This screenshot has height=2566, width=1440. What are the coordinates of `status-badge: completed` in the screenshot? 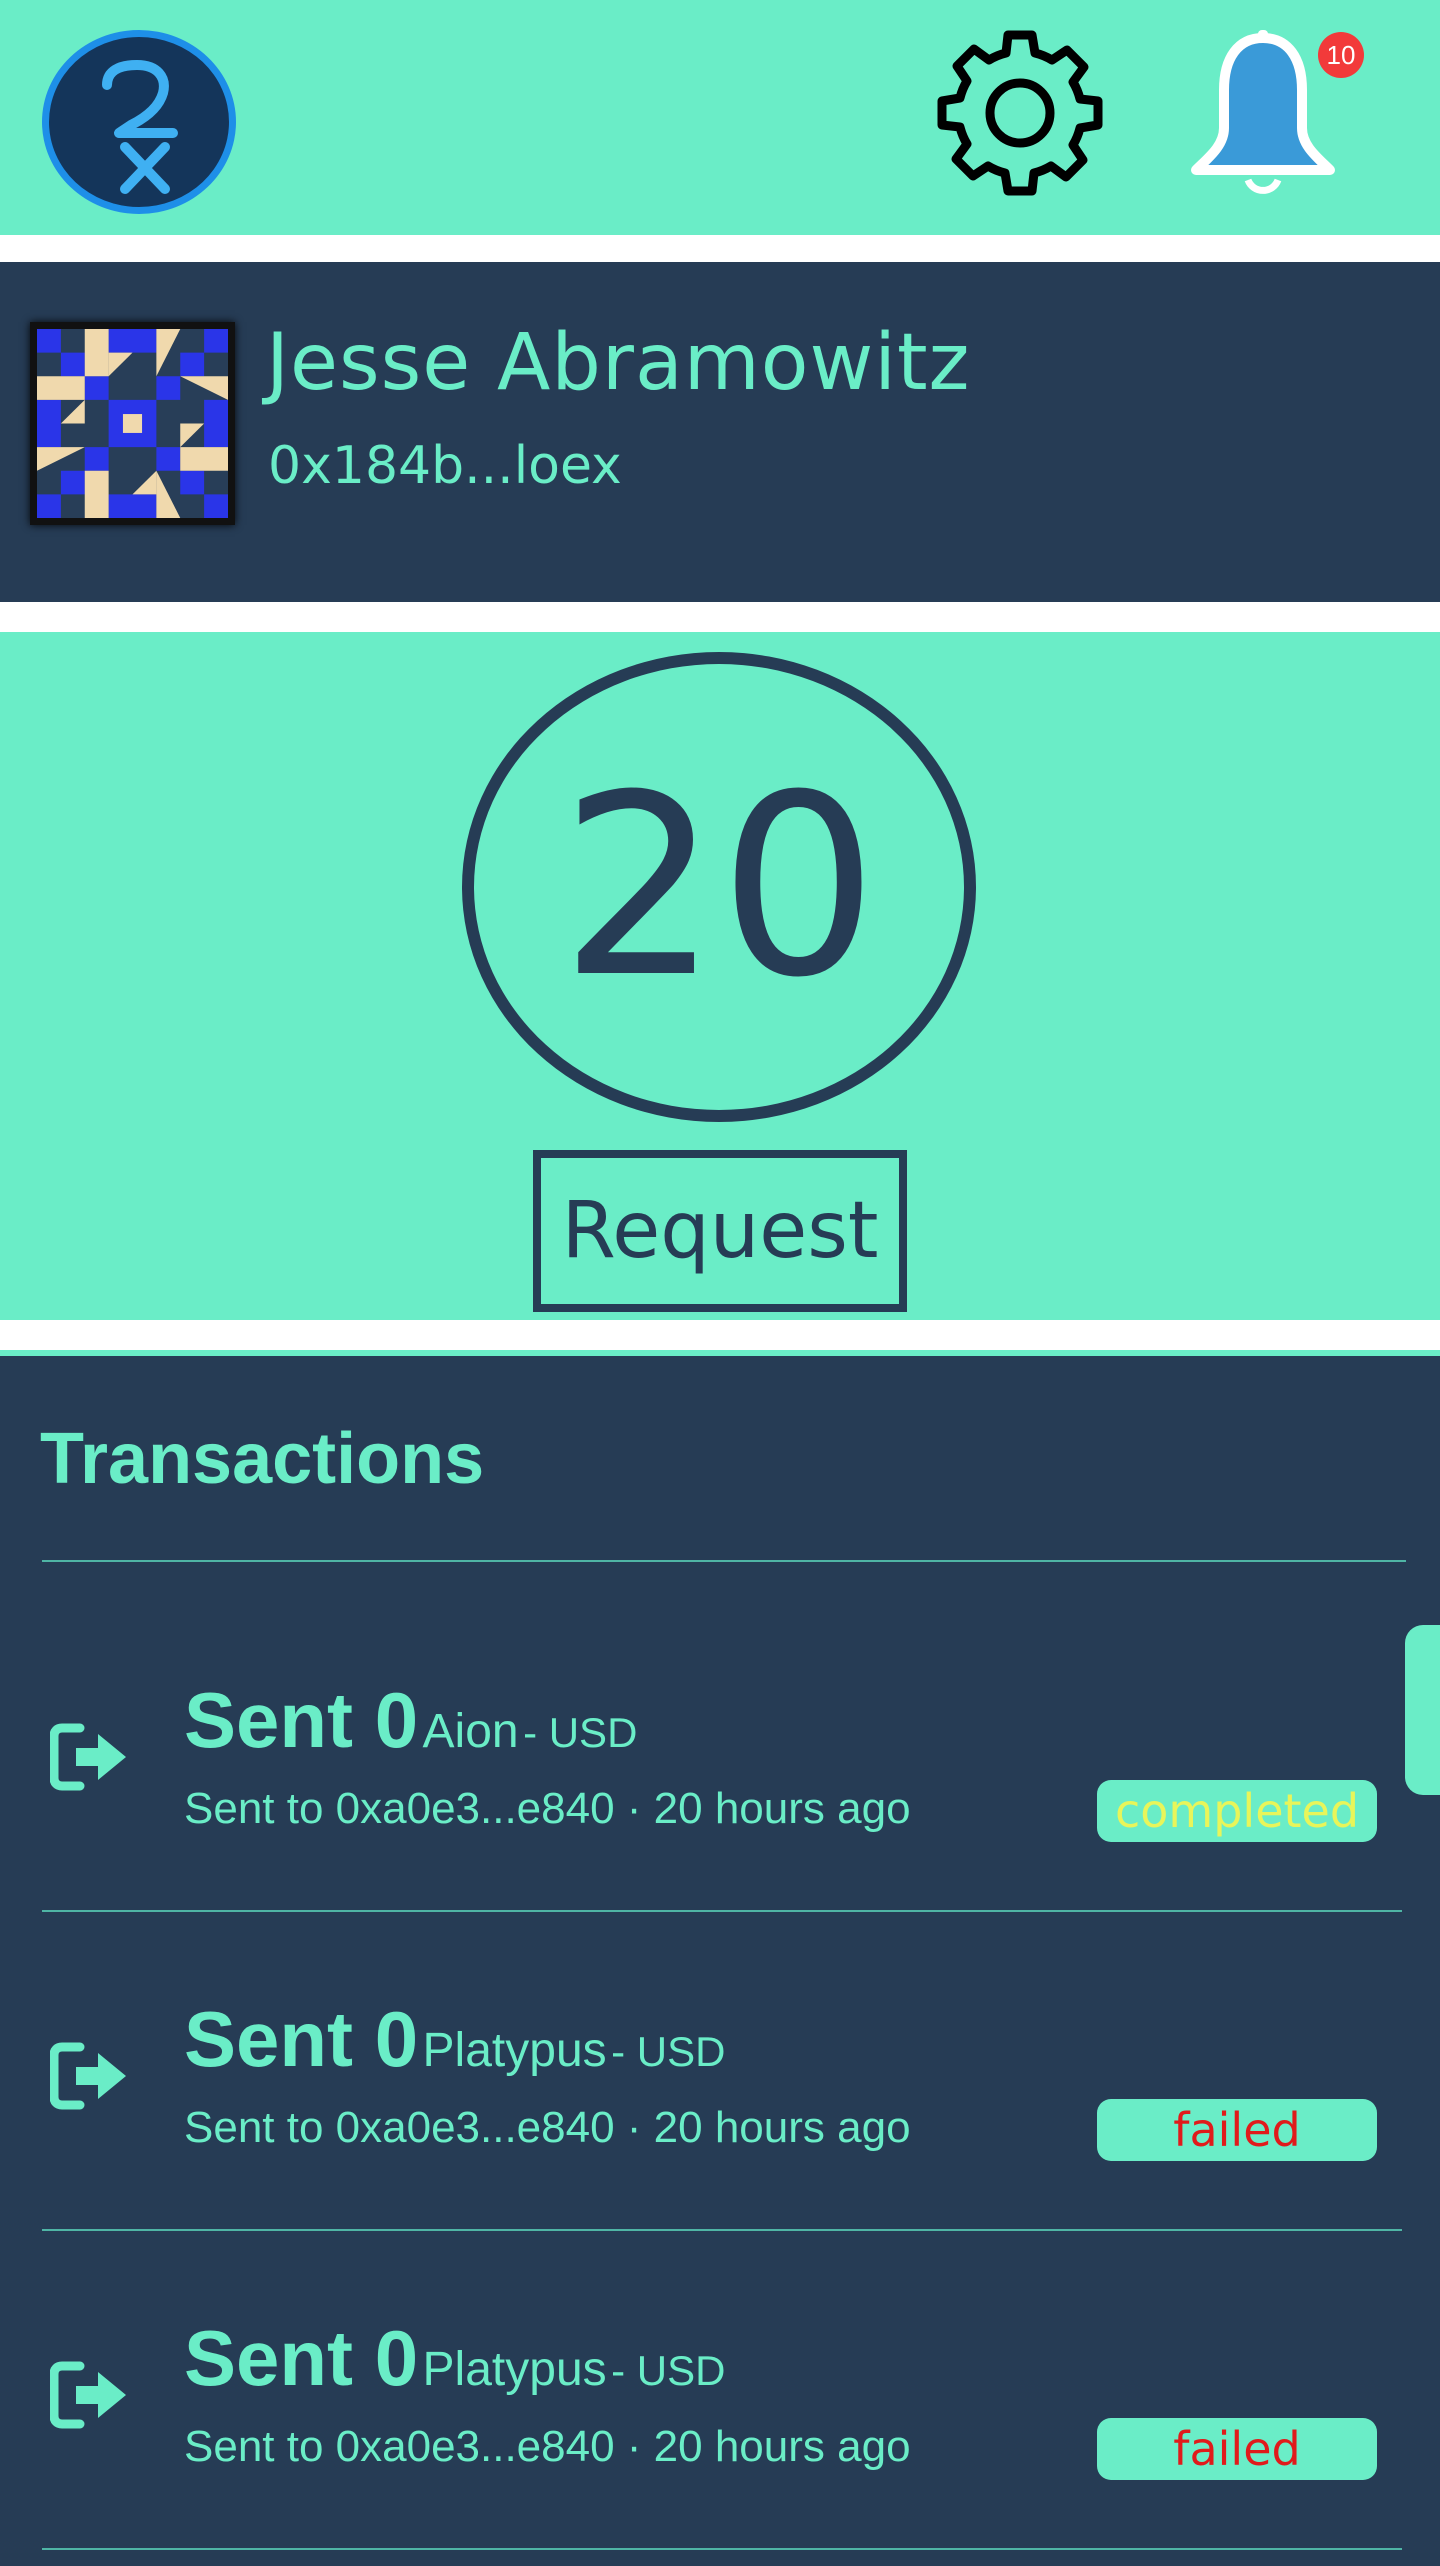 It's located at (1237, 1811).